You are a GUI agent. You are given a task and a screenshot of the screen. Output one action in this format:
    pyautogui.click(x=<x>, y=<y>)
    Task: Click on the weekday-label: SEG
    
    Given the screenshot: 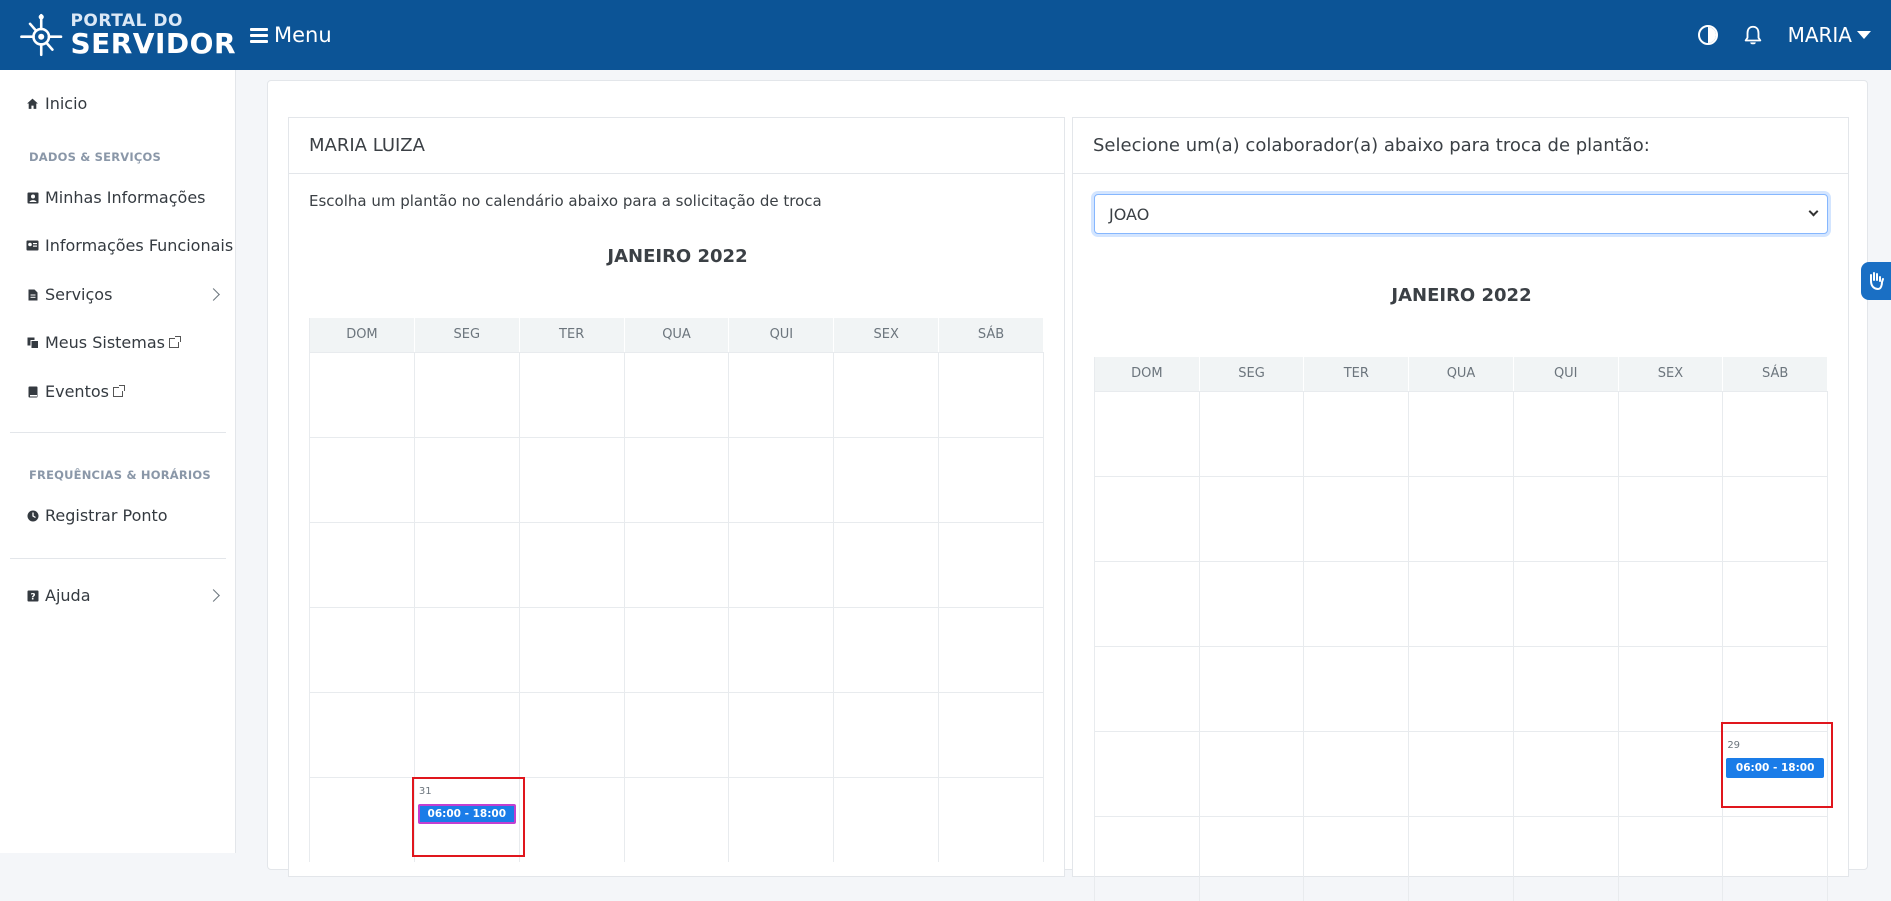 What is the action you would take?
    pyautogui.click(x=1252, y=374)
    